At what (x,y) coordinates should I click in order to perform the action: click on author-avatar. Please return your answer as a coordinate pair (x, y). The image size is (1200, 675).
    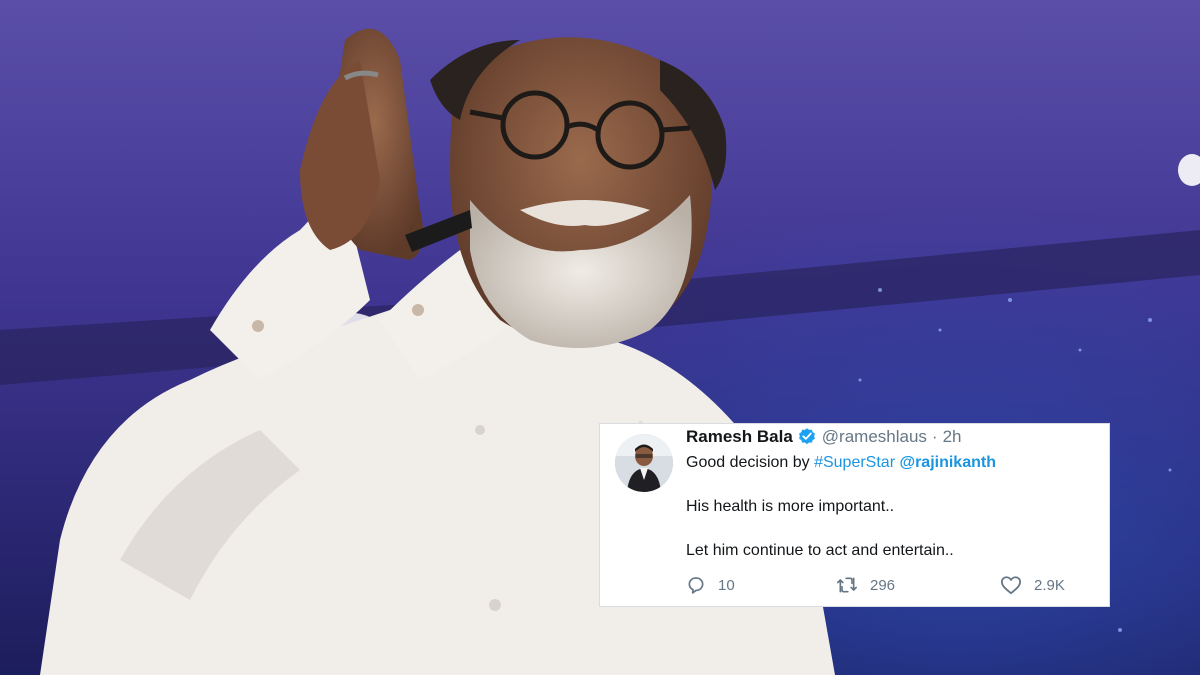
    Looking at the image, I should click on (644, 463).